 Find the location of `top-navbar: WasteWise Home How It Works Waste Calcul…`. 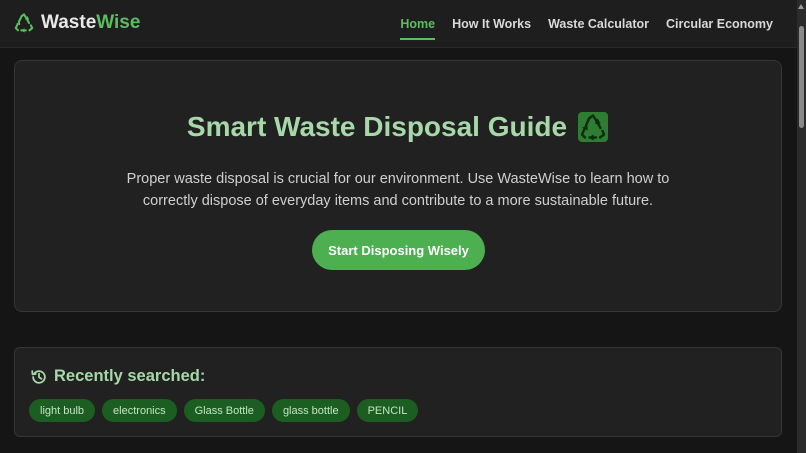

top-navbar: WasteWise Home How It Works Waste Calcul… is located at coordinates (398, 24).